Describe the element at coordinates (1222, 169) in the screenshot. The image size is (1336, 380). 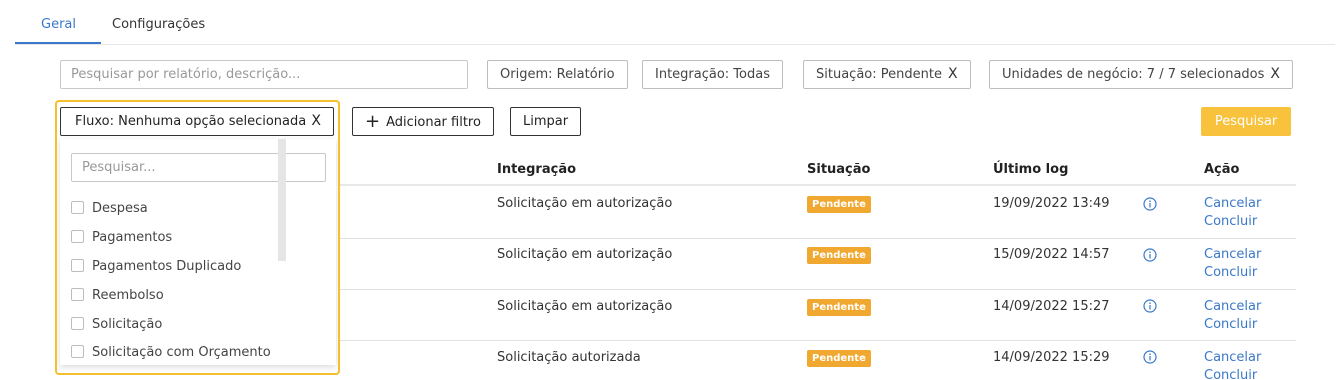
I see `column-header-acao: Ação` at that location.